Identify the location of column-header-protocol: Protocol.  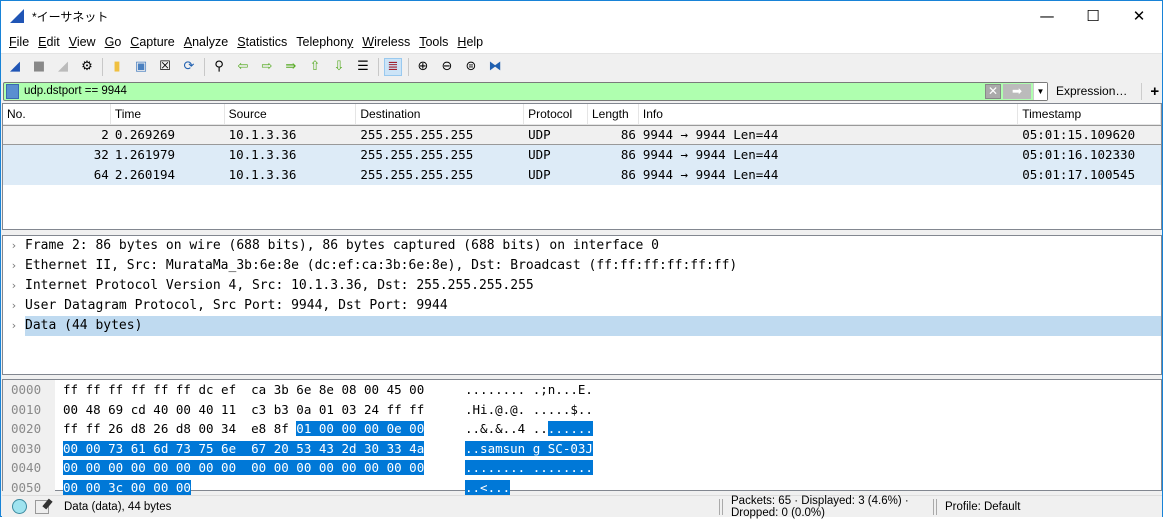
(556, 114).